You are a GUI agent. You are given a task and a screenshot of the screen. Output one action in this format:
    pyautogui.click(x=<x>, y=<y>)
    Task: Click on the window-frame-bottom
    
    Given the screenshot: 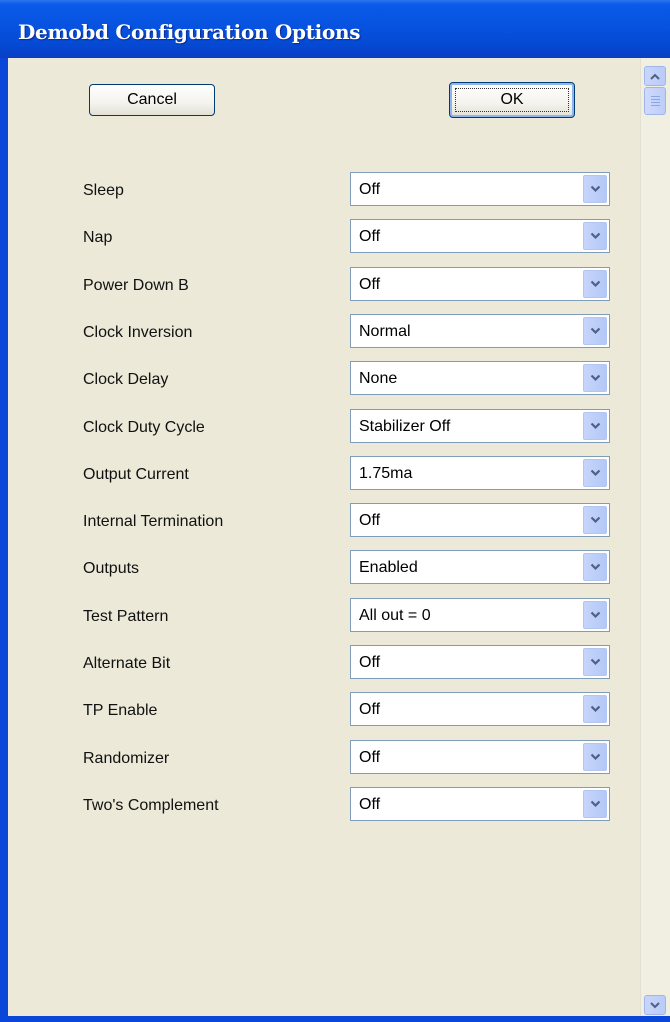 What is the action you would take?
    pyautogui.click(x=335, y=1019)
    